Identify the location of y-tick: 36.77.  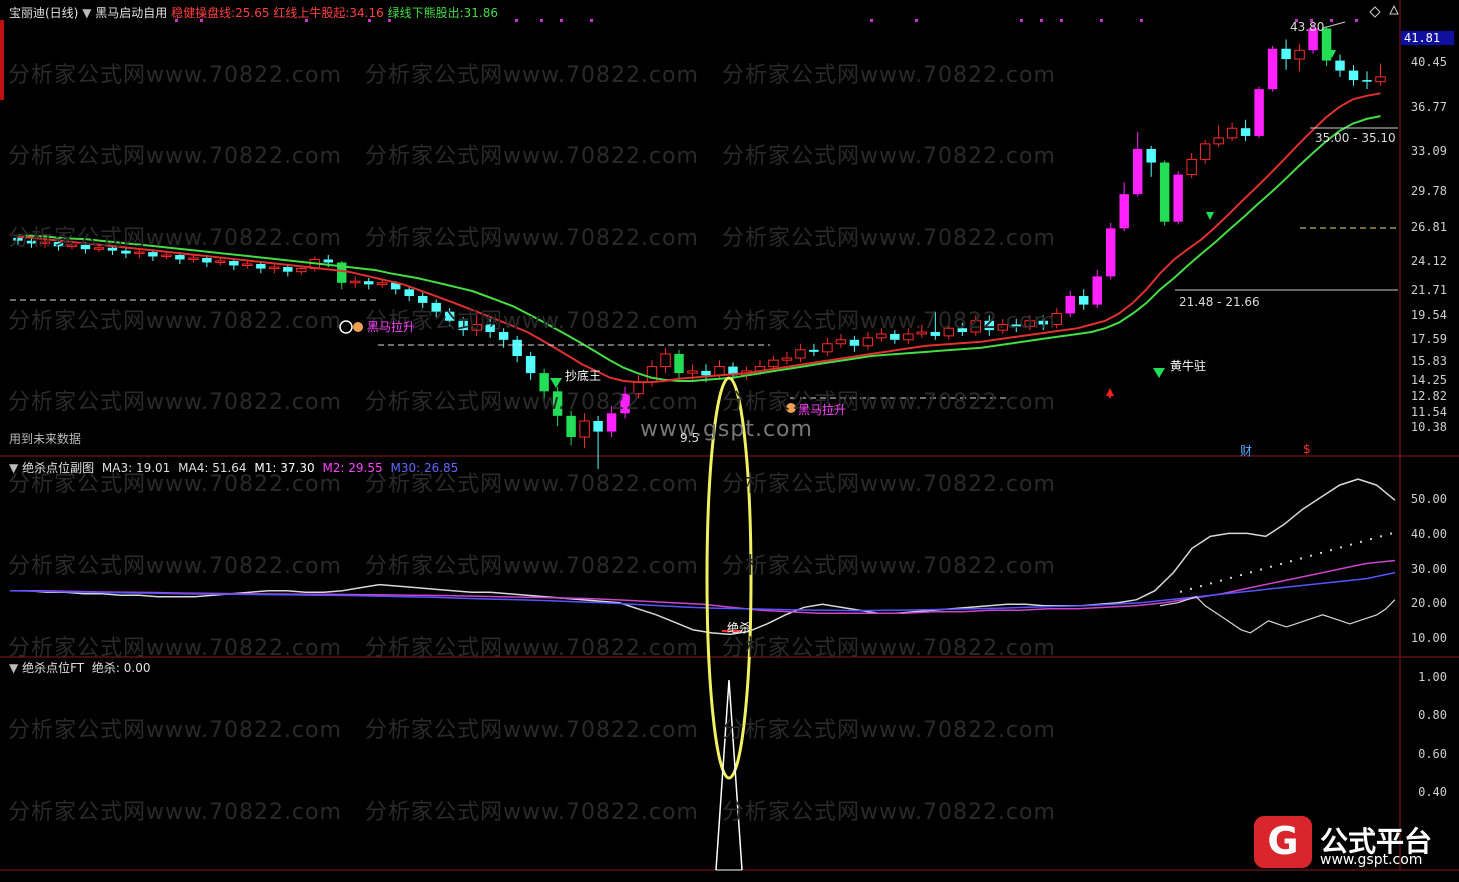
(1428, 107).